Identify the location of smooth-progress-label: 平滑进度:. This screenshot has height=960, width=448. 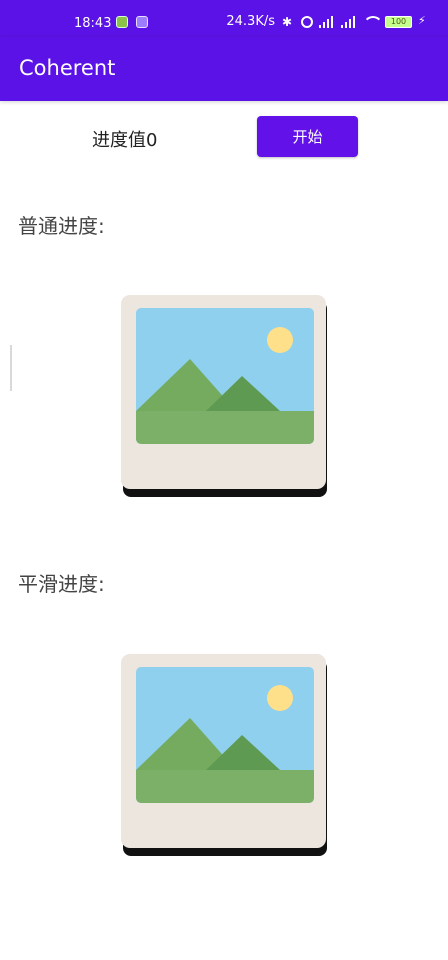
(61, 584).